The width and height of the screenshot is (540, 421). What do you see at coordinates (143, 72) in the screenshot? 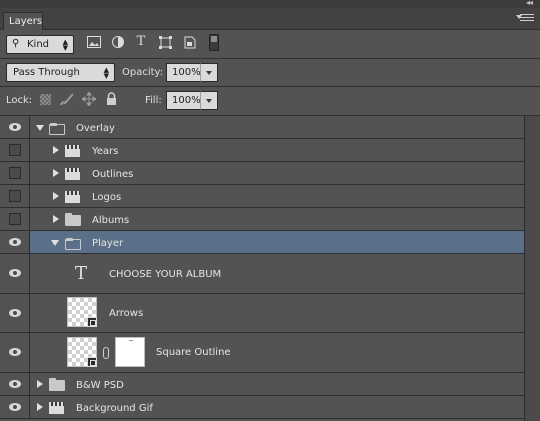
I see `opacity-label: Opacity:` at bounding box center [143, 72].